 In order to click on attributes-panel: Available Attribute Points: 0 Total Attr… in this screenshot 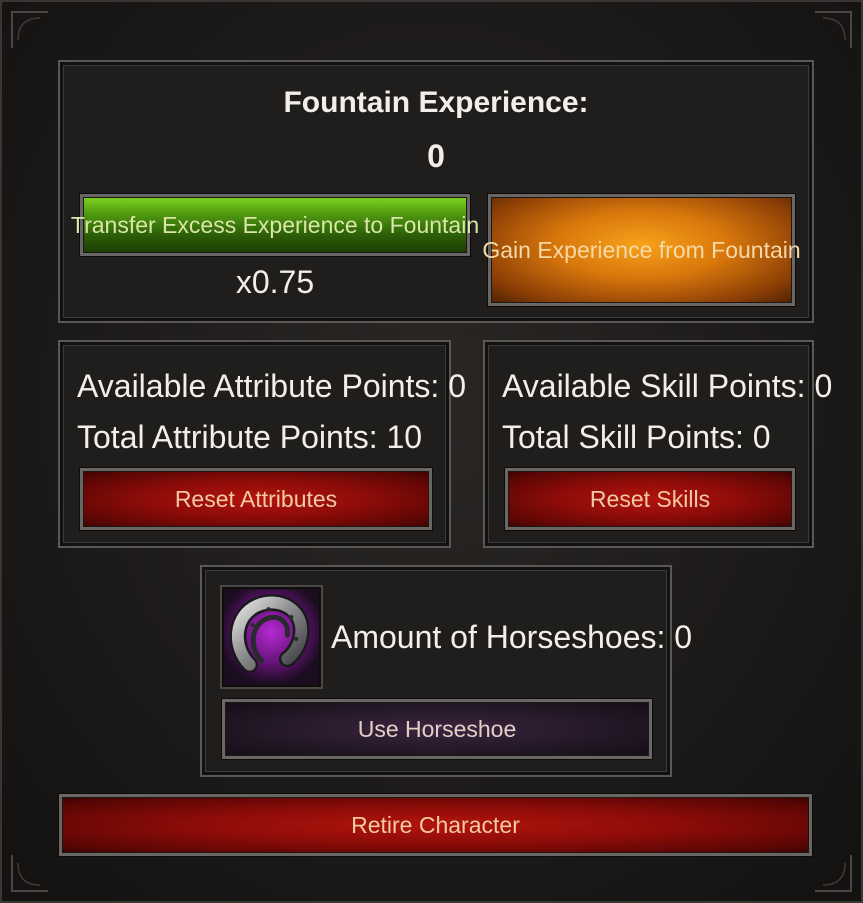, I will do `click(262, 444)`.